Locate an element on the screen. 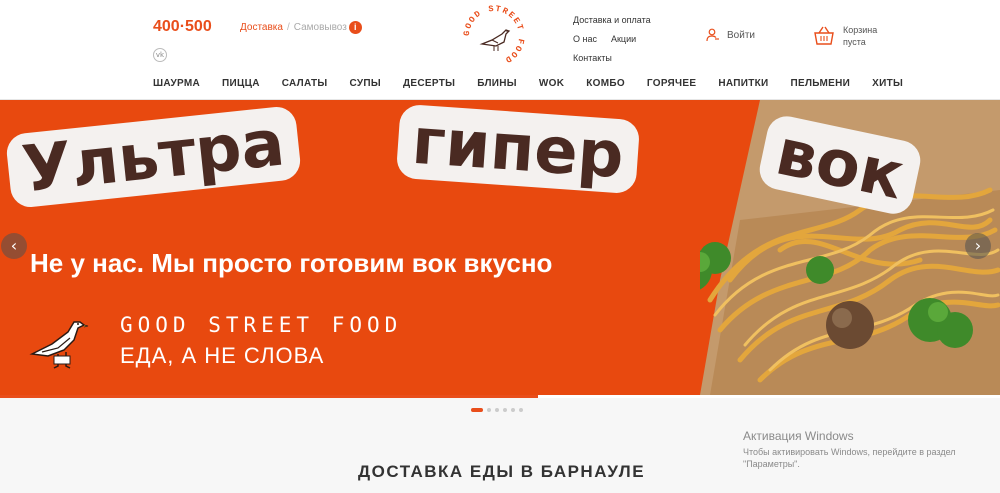 The height and width of the screenshot is (493, 1000). user-icon is located at coordinates (712, 35).